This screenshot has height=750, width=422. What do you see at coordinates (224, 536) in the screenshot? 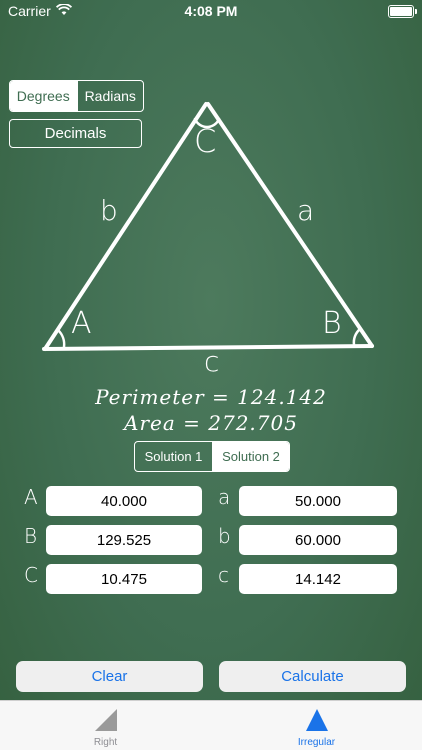
I see `side-b-field-label: b` at bounding box center [224, 536].